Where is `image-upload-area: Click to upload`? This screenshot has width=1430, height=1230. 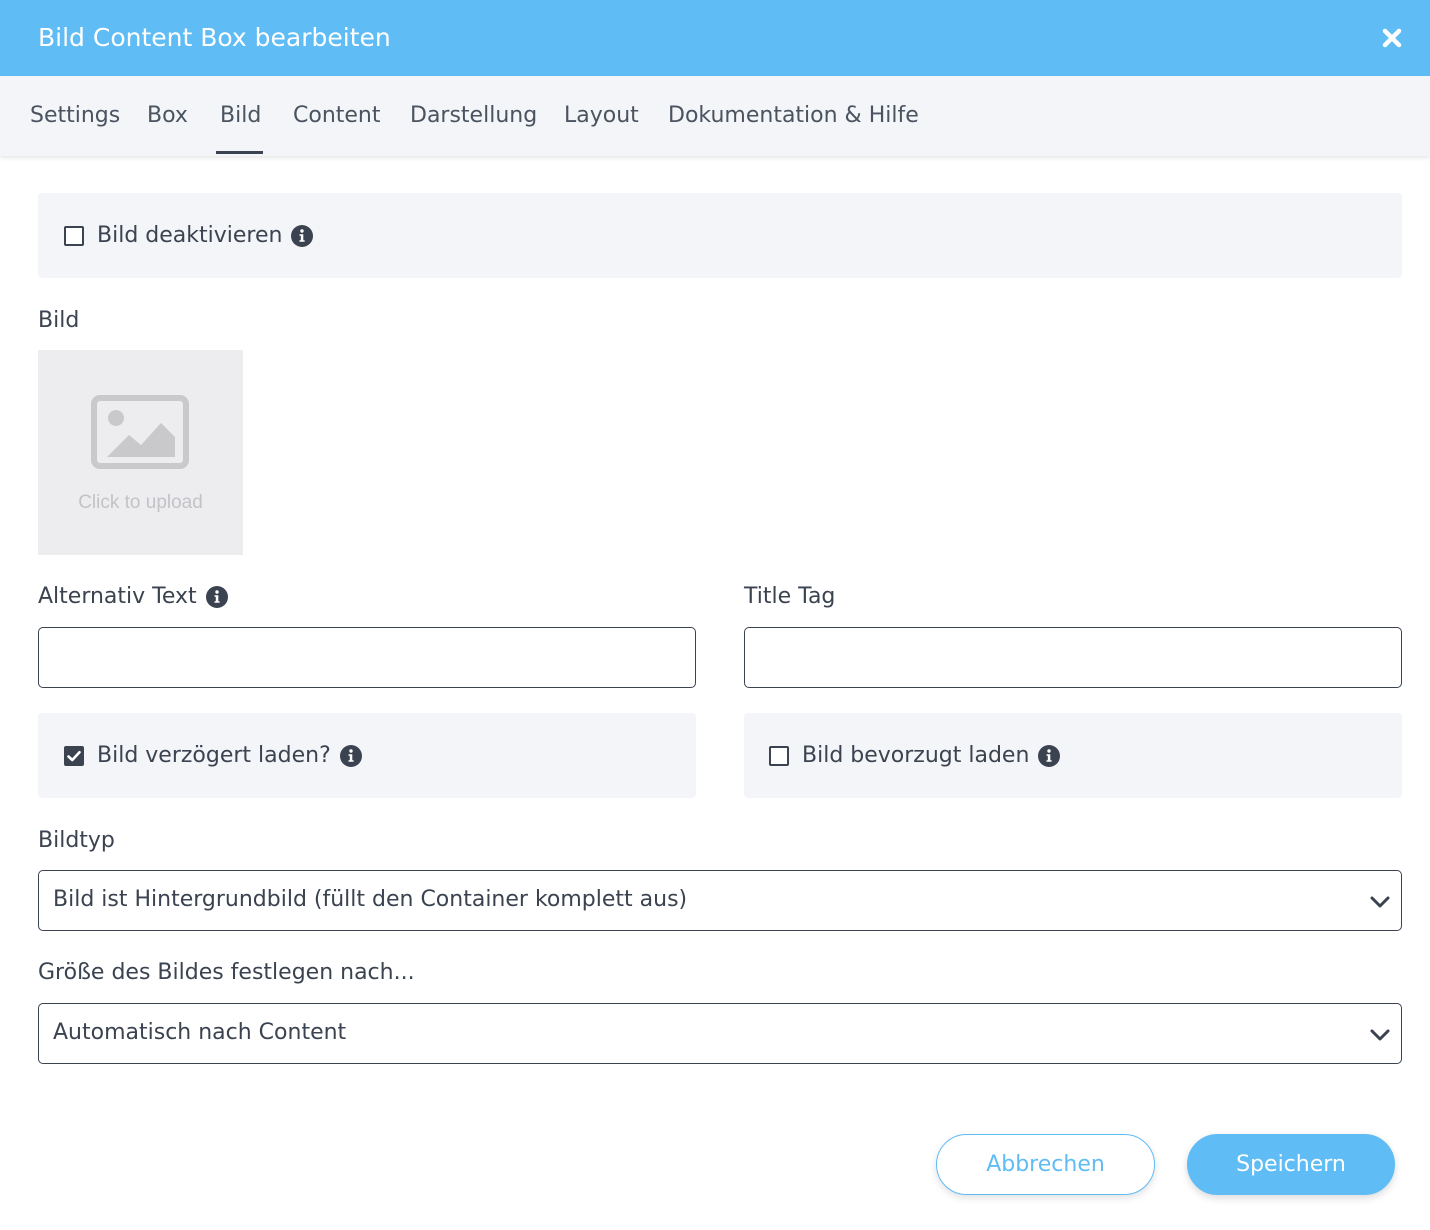 image-upload-area: Click to upload is located at coordinates (140, 452).